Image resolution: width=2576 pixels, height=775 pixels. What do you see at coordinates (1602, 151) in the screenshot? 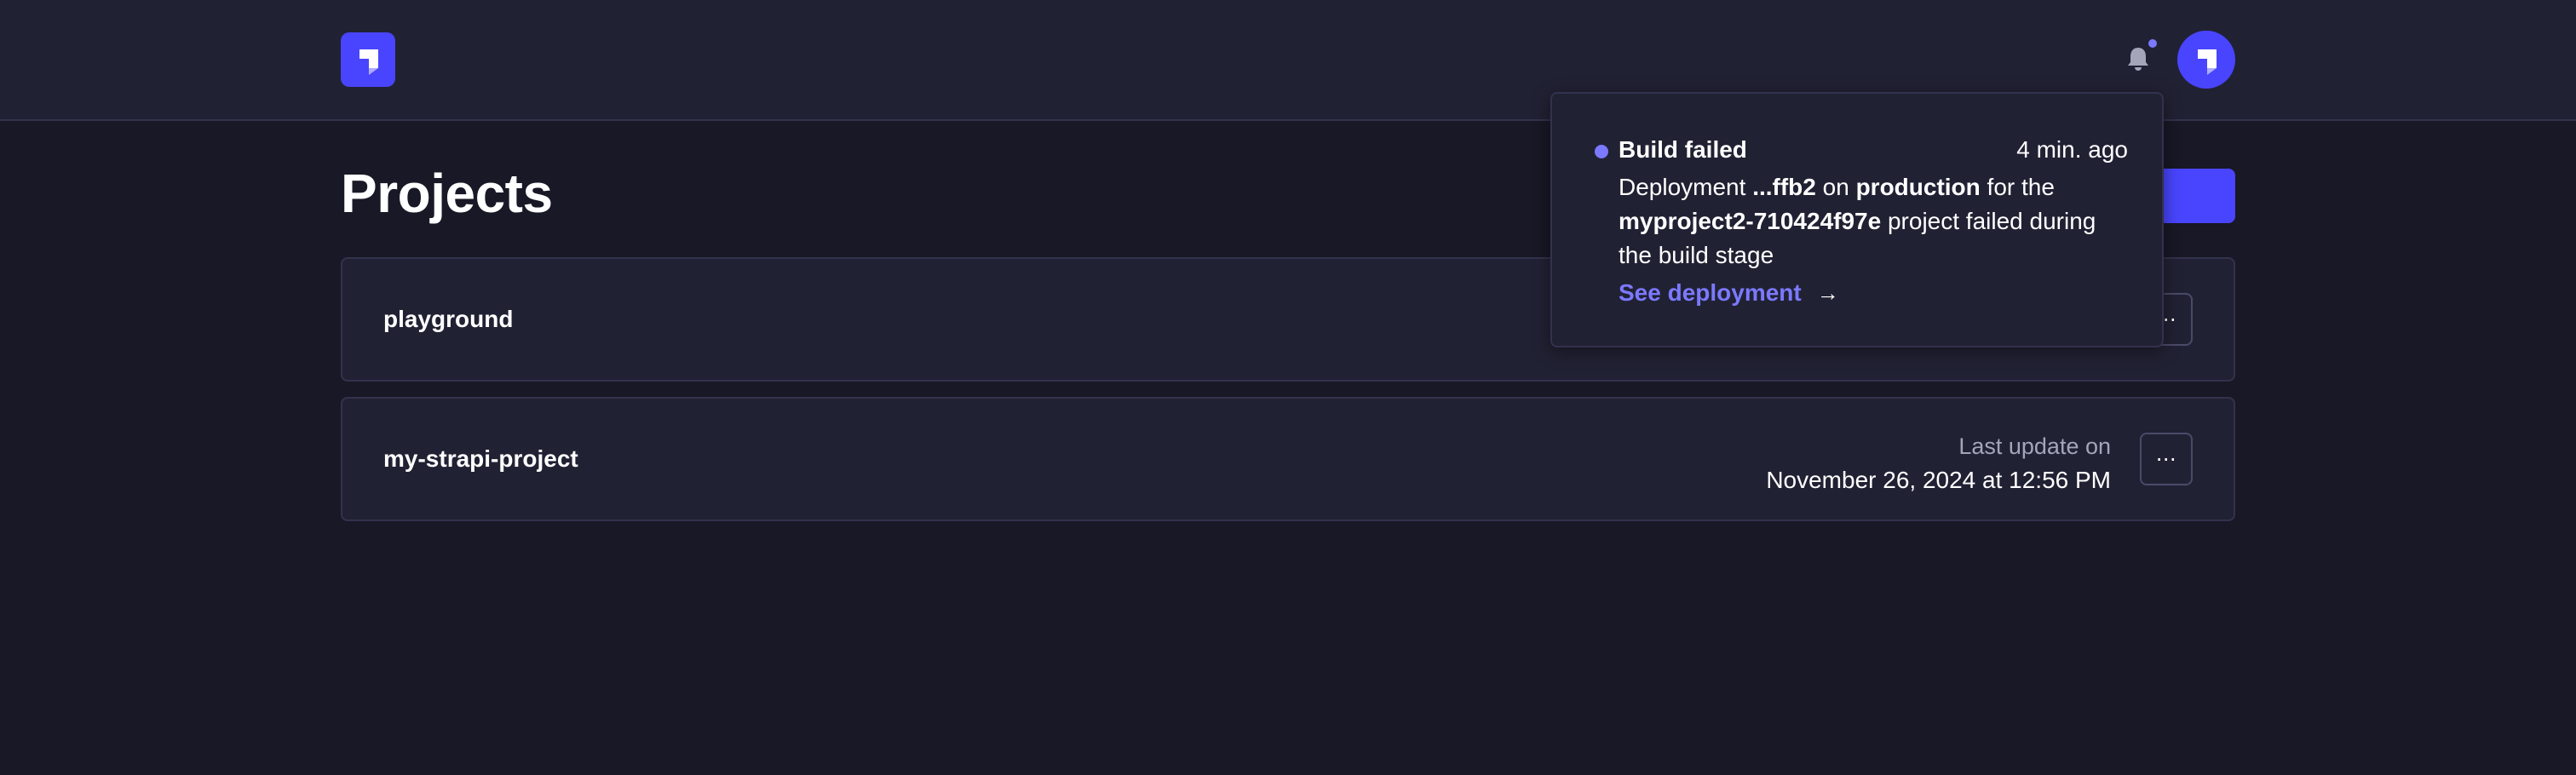
I see `unread-dot-icon` at bounding box center [1602, 151].